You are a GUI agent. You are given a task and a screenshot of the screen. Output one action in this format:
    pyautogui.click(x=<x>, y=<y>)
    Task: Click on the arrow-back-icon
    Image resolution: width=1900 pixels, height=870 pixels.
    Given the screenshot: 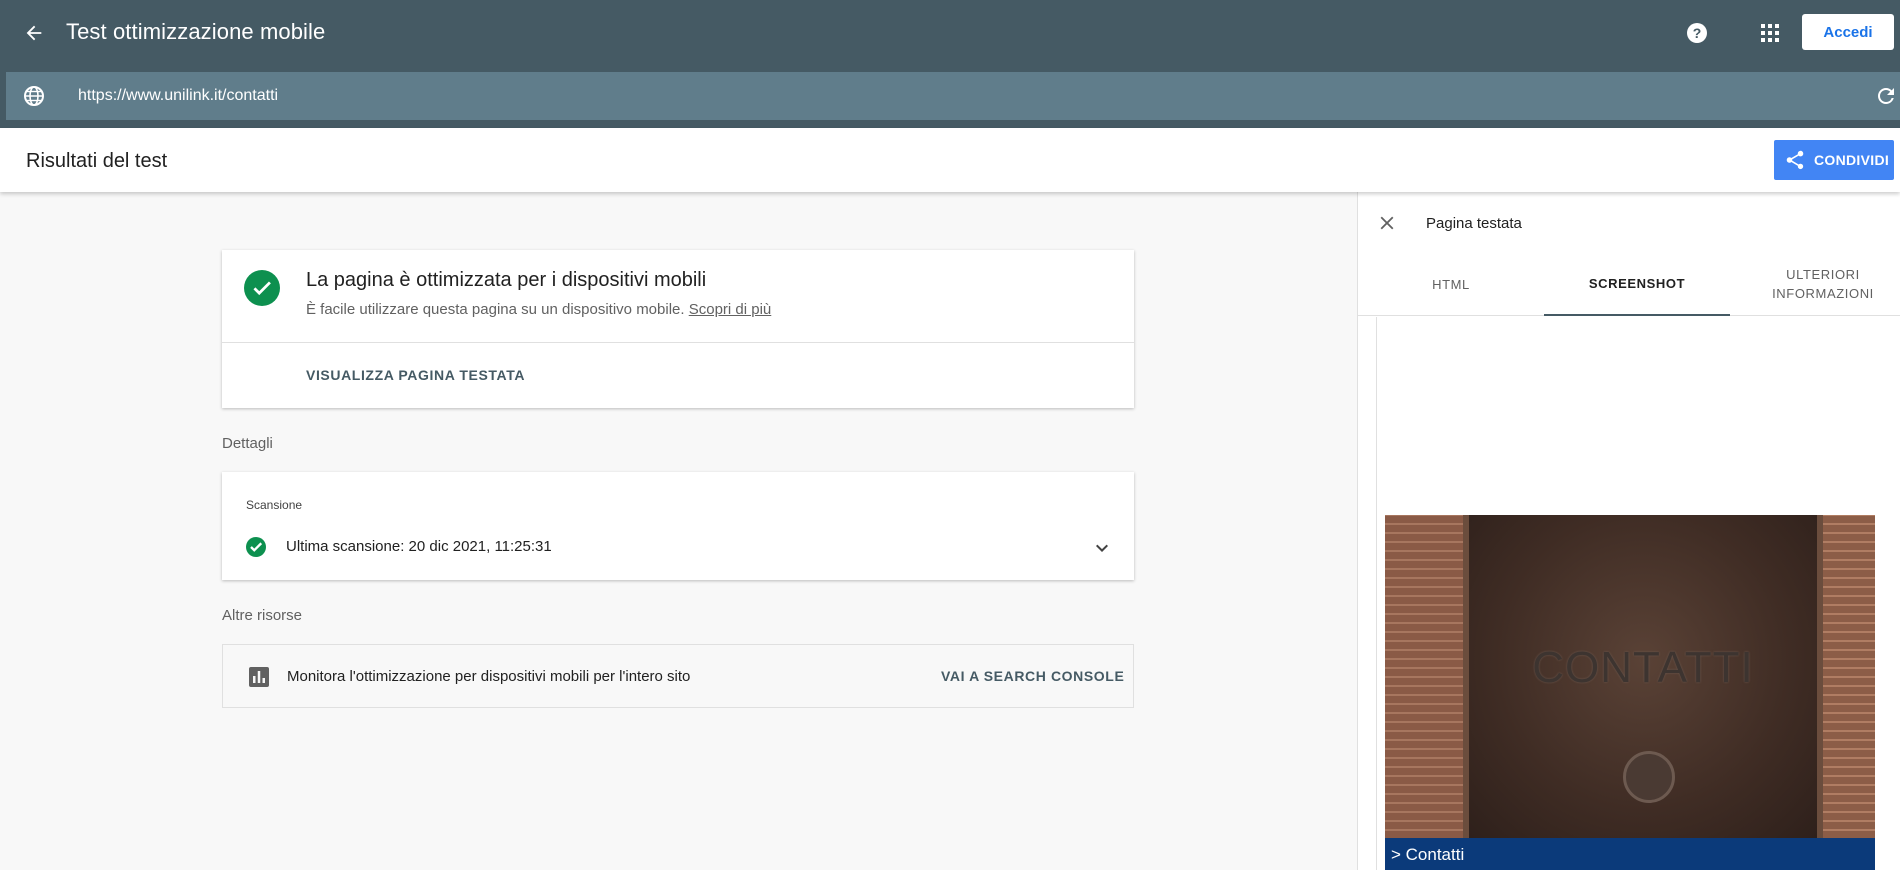 What is the action you would take?
    pyautogui.click(x=34, y=33)
    